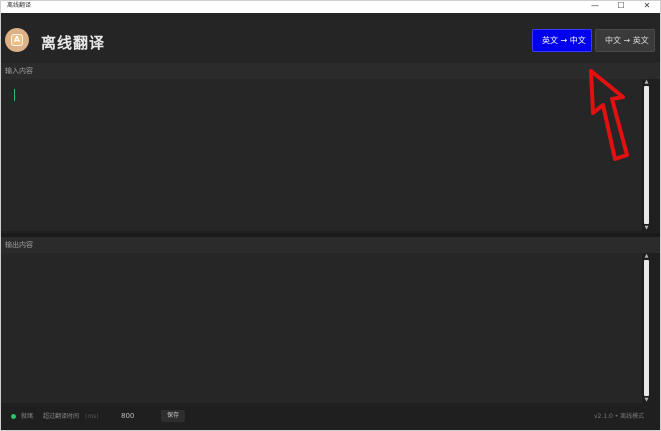 The width and height of the screenshot is (661, 431). I want to click on output-scrollbar: ▲ ▼, so click(646, 328).